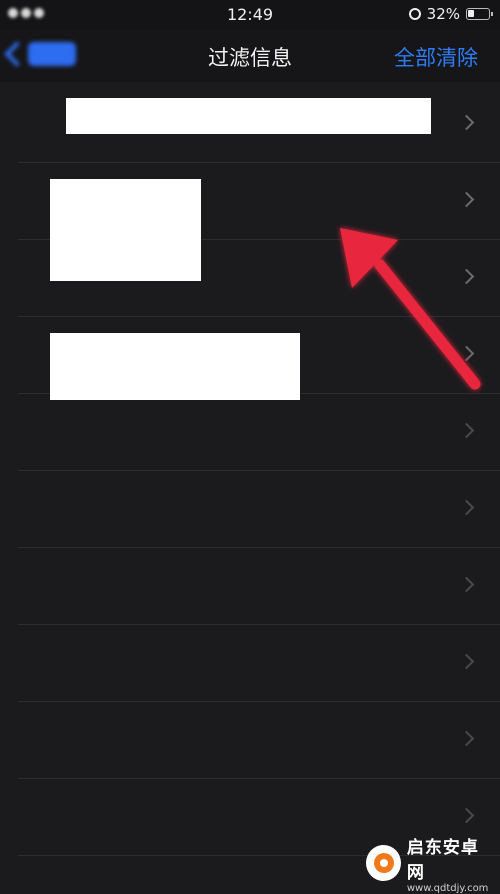  What do you see at coordinates (479, 14) in the screenshot?
I see `battery-icon` at bounding box center [479, 14].